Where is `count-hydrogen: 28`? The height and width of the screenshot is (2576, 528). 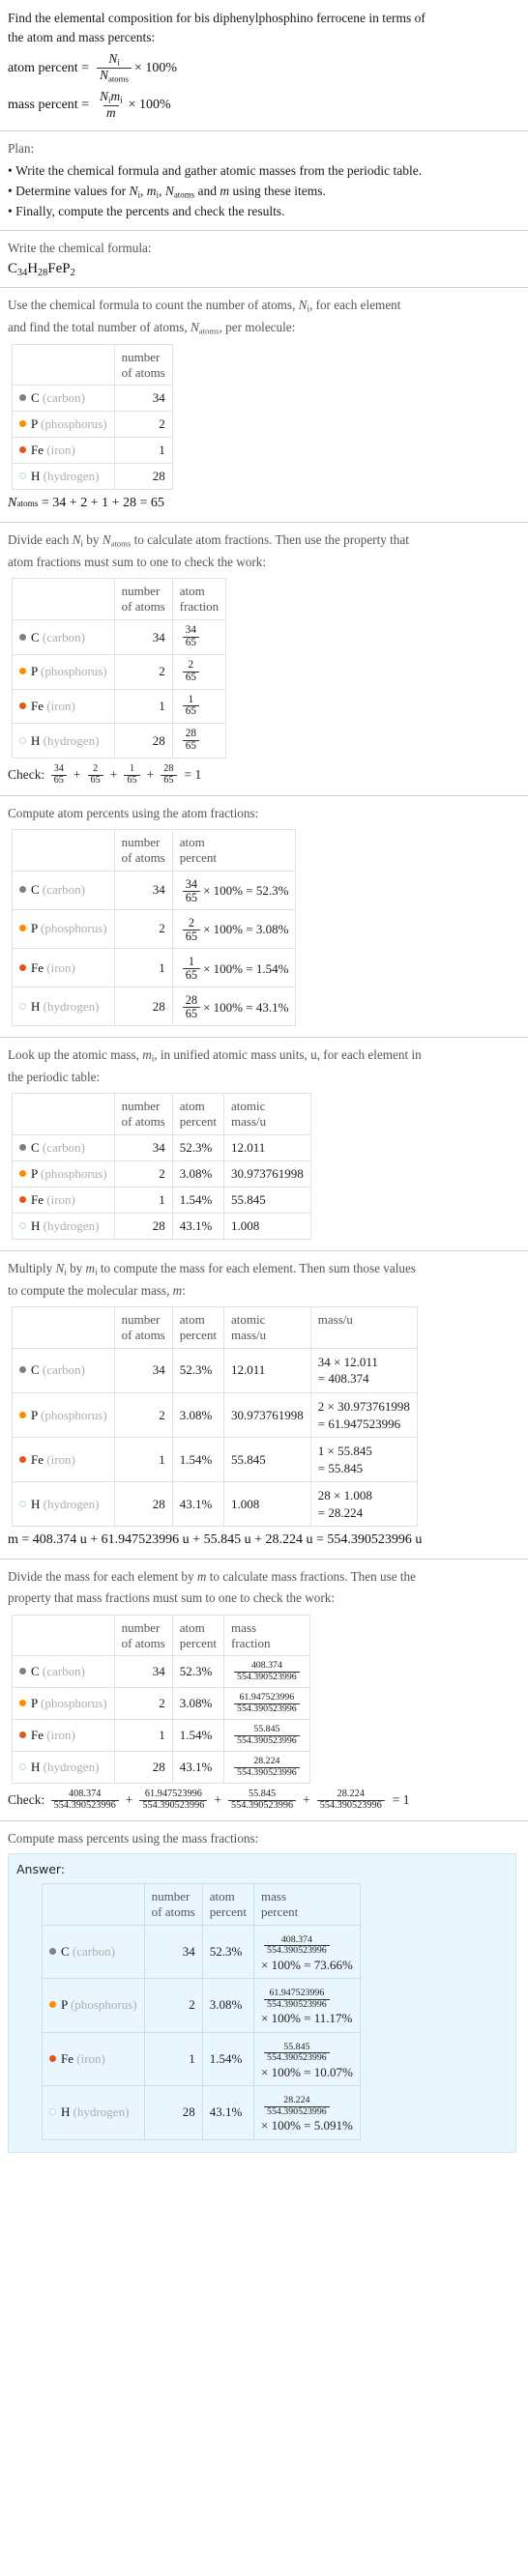 count-hydrogen: 28 is located at coordinates (143, 477).